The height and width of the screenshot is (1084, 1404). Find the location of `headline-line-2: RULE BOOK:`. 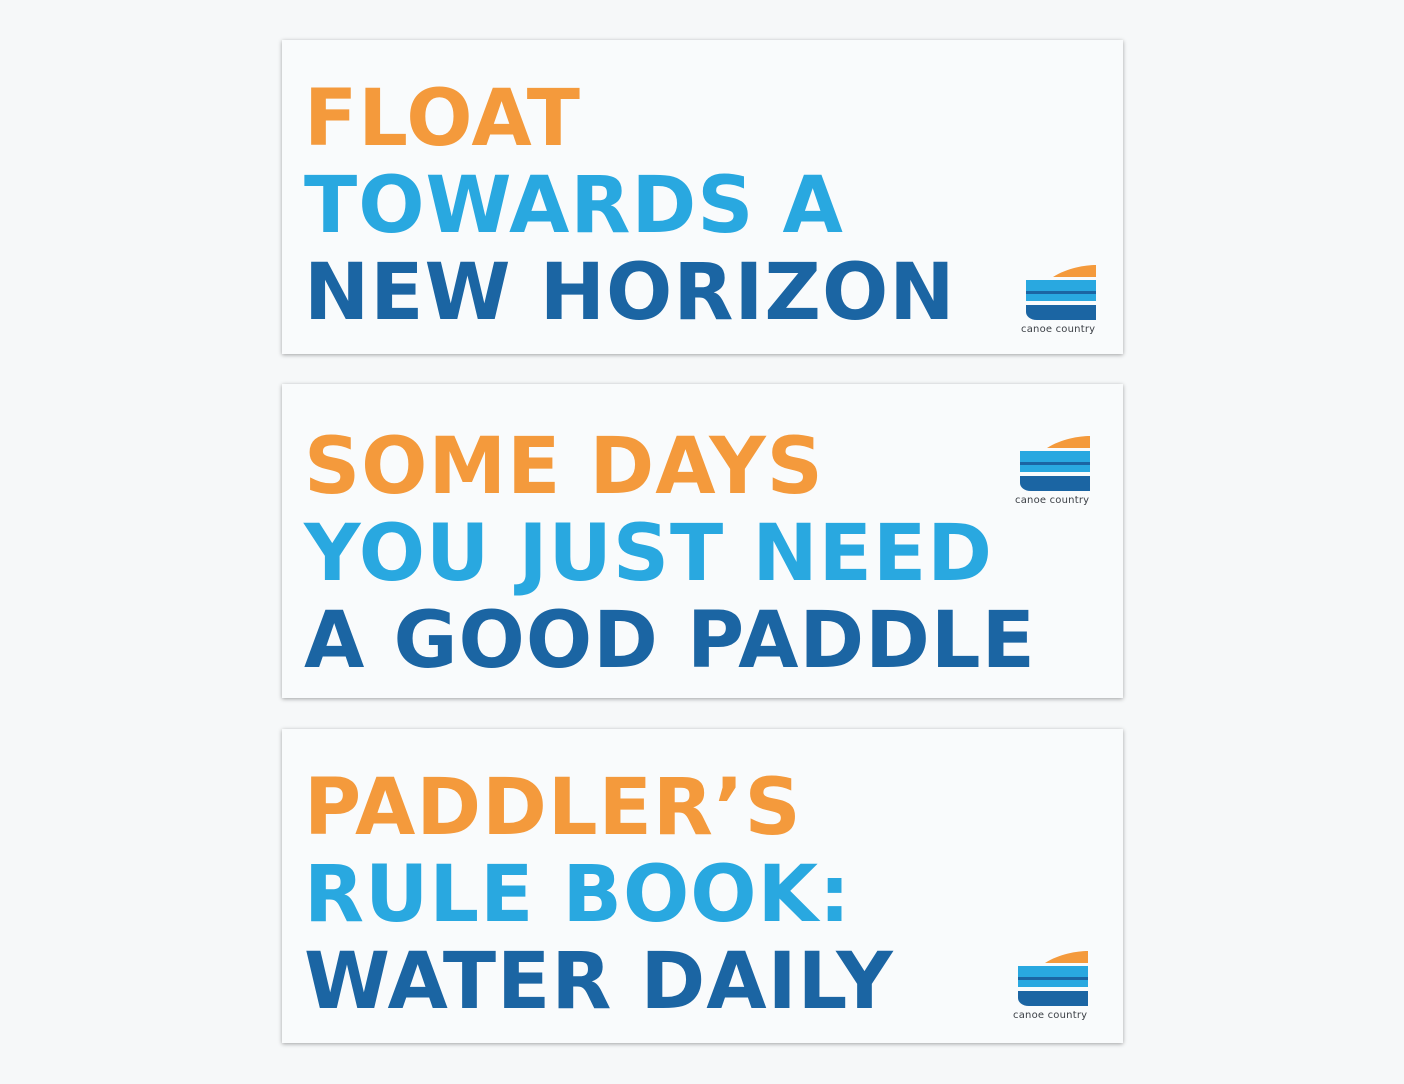

headline-line-2: RULE BOOK: is located at coordinates (578, 895).